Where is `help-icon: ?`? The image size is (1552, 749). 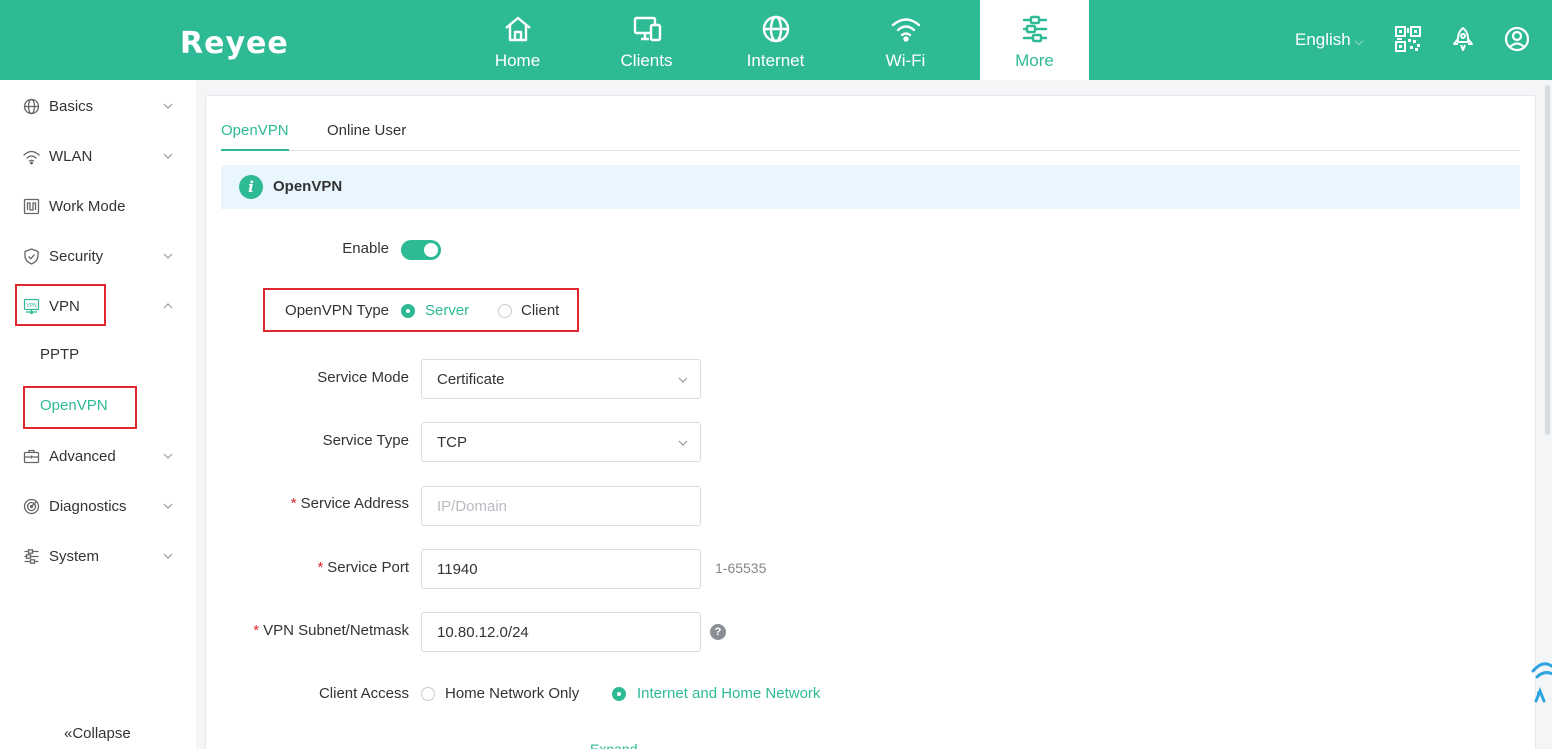 help-icon: ? is located at coordinates (718, 632).